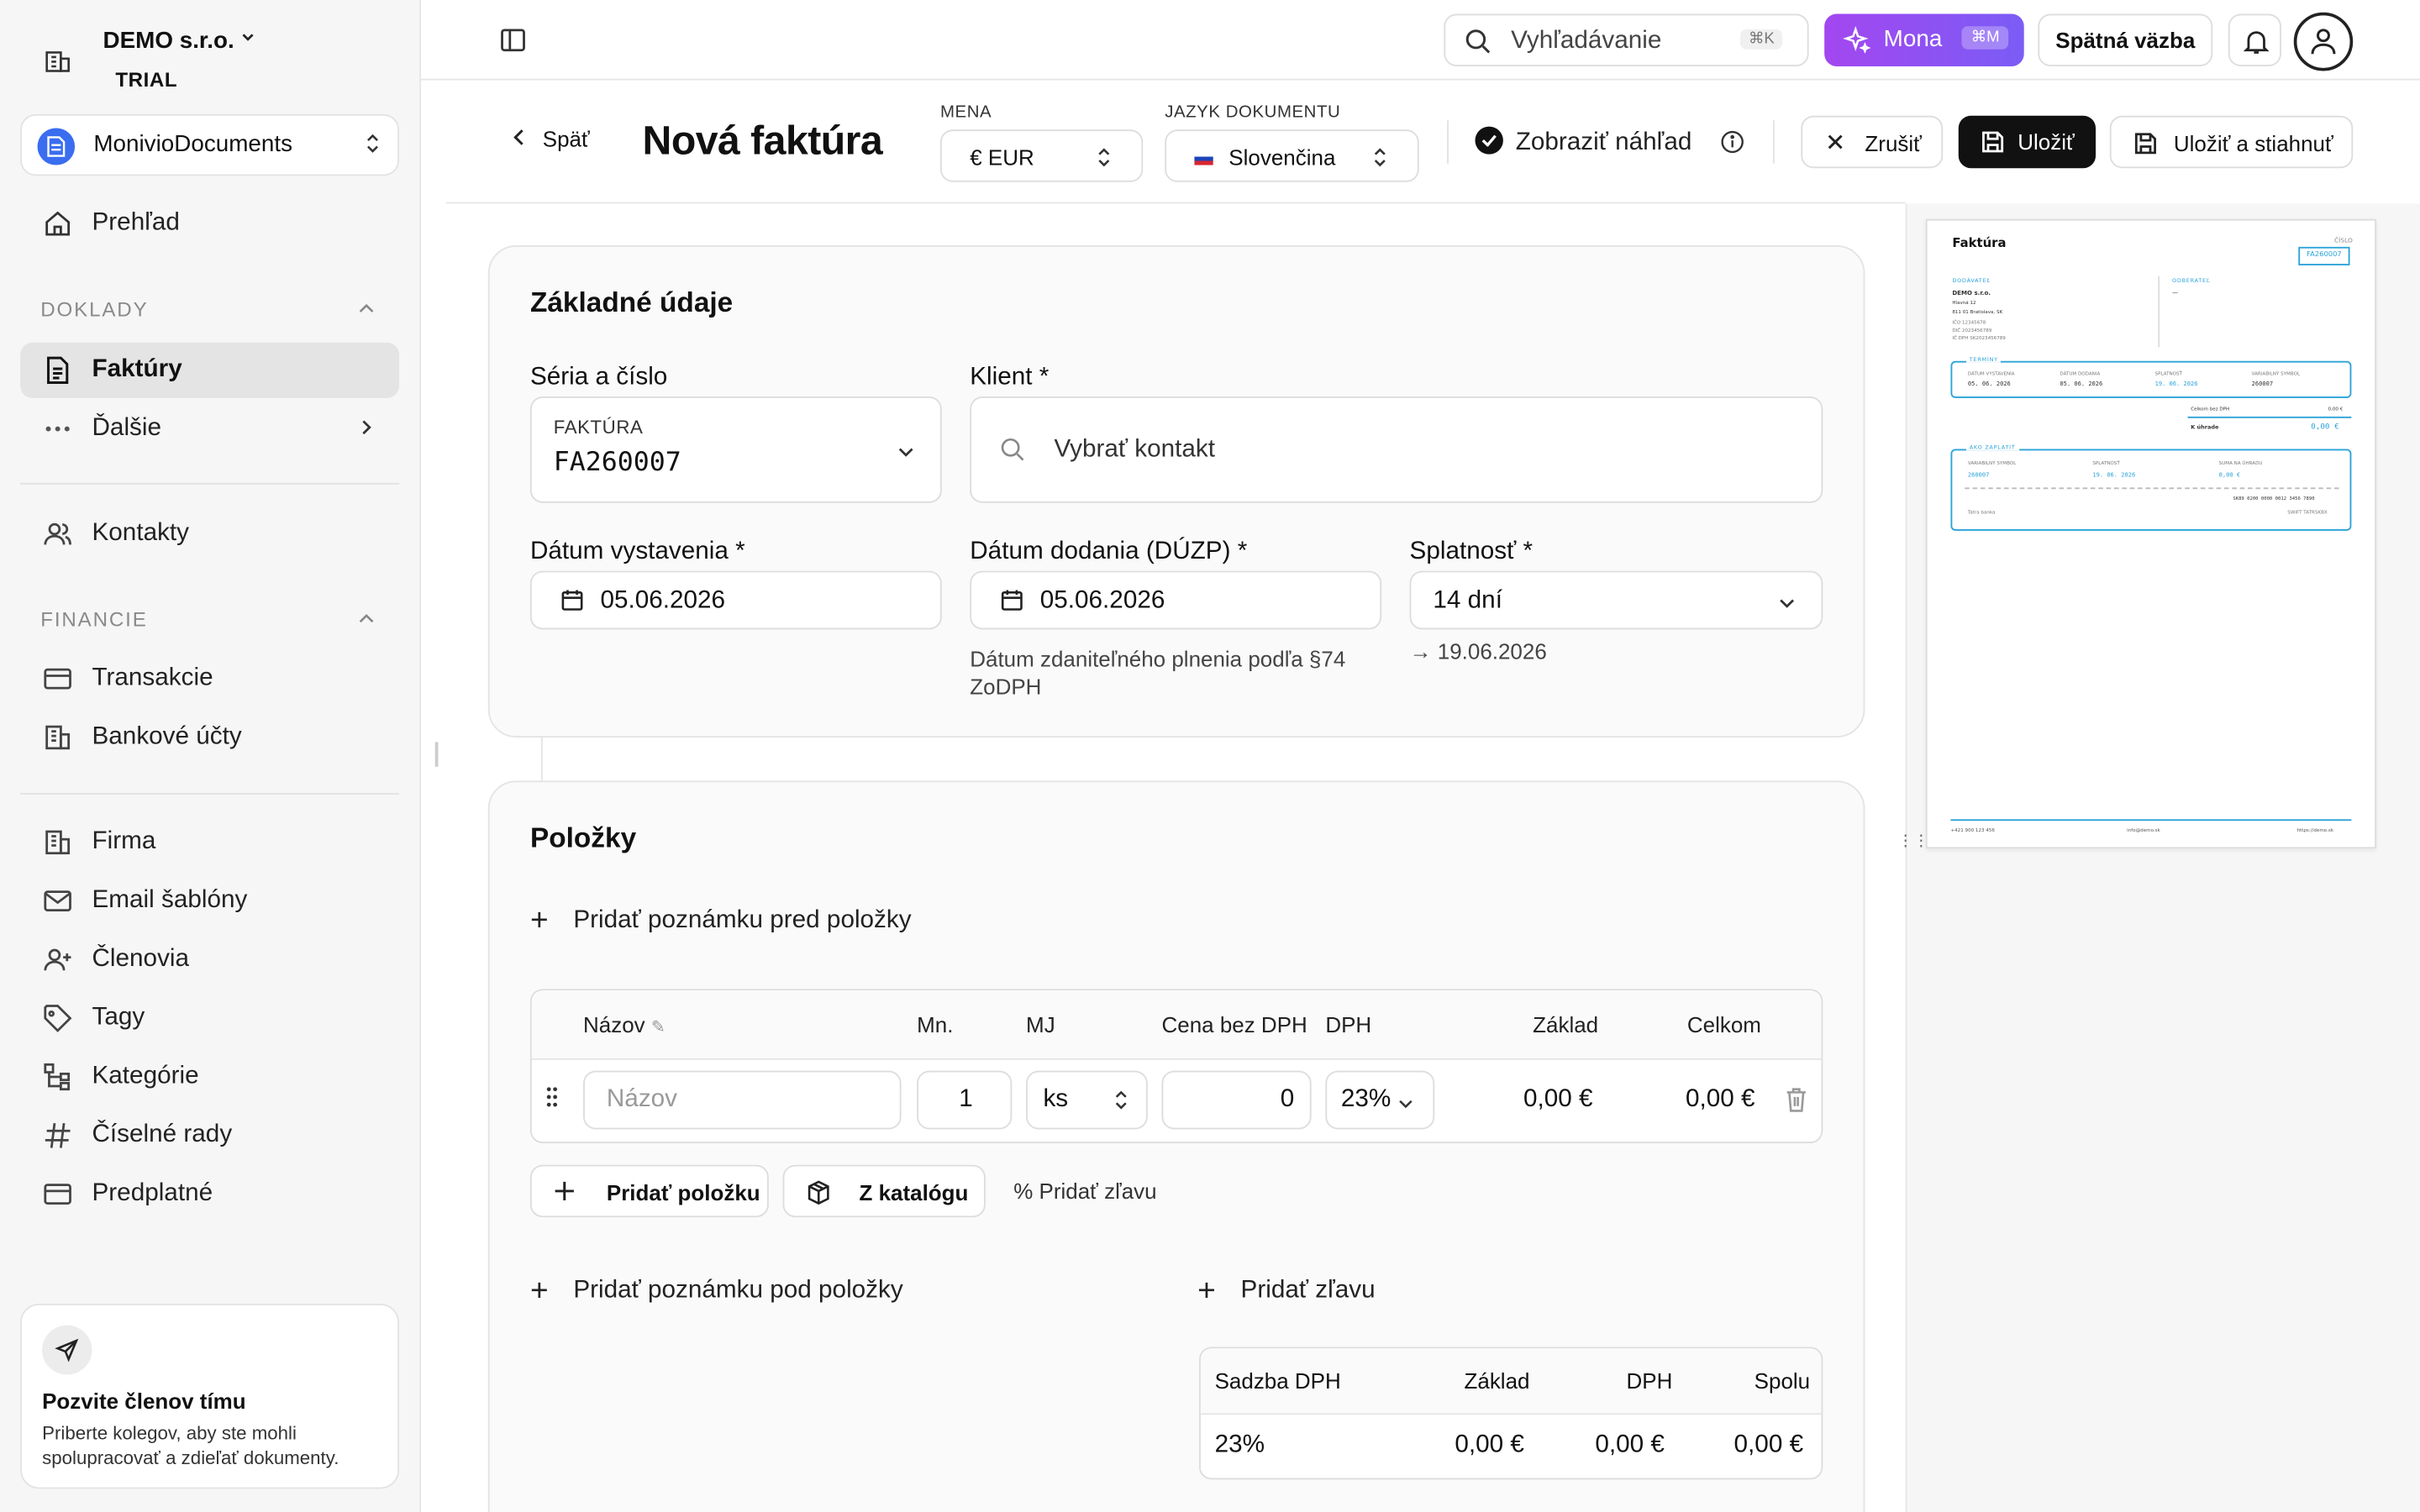 The image size is (2420, 1512). Describe the element at coordinates (642, 1099) in the screenshot. I see `item-name-placeholder: Názov` at that location.